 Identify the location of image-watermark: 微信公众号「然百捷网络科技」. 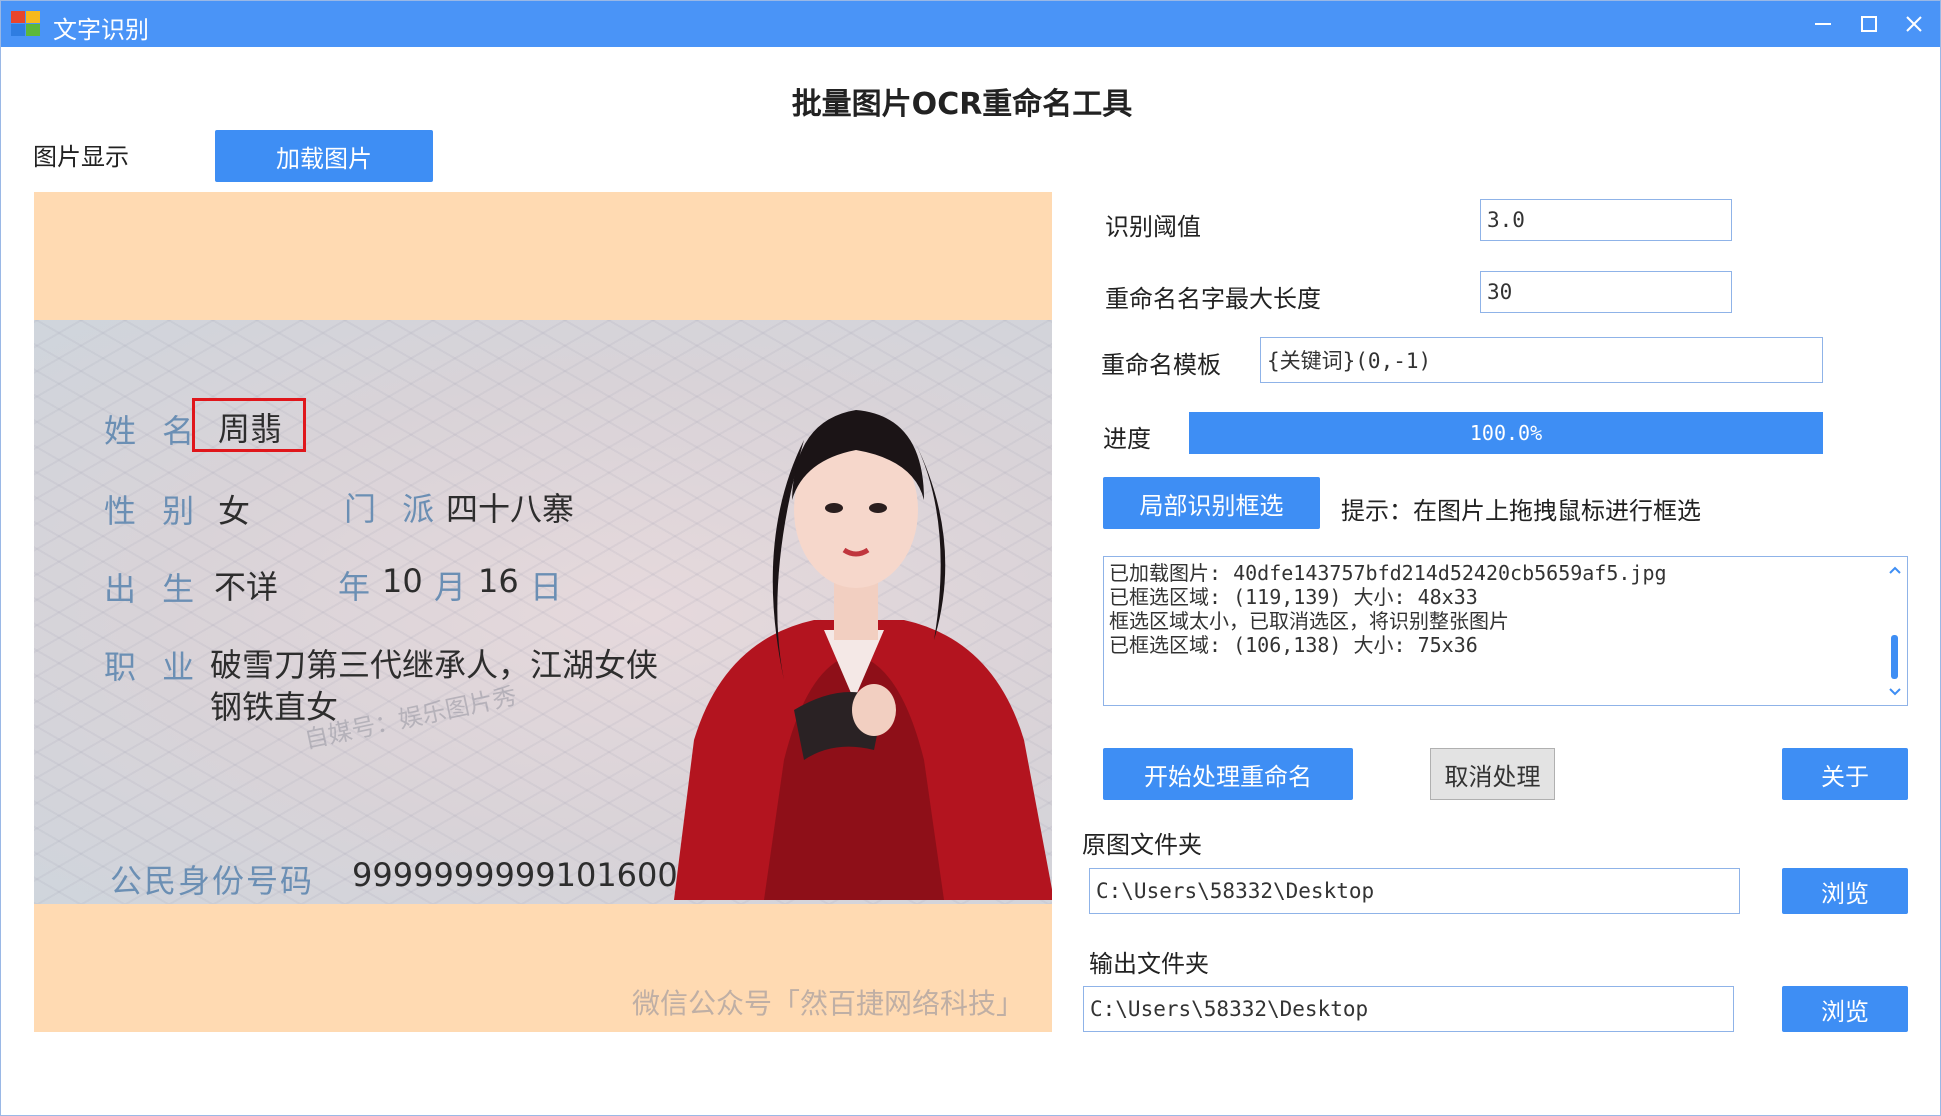
(828, 1003).